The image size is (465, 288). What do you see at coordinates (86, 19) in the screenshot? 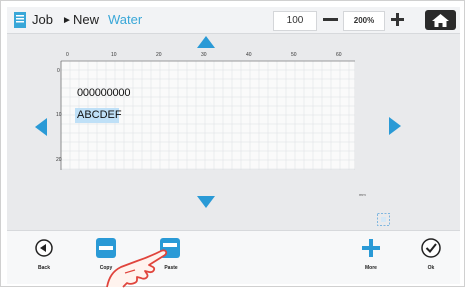
I see `breadcrumb-new: New` at bounding box center [86, 19].